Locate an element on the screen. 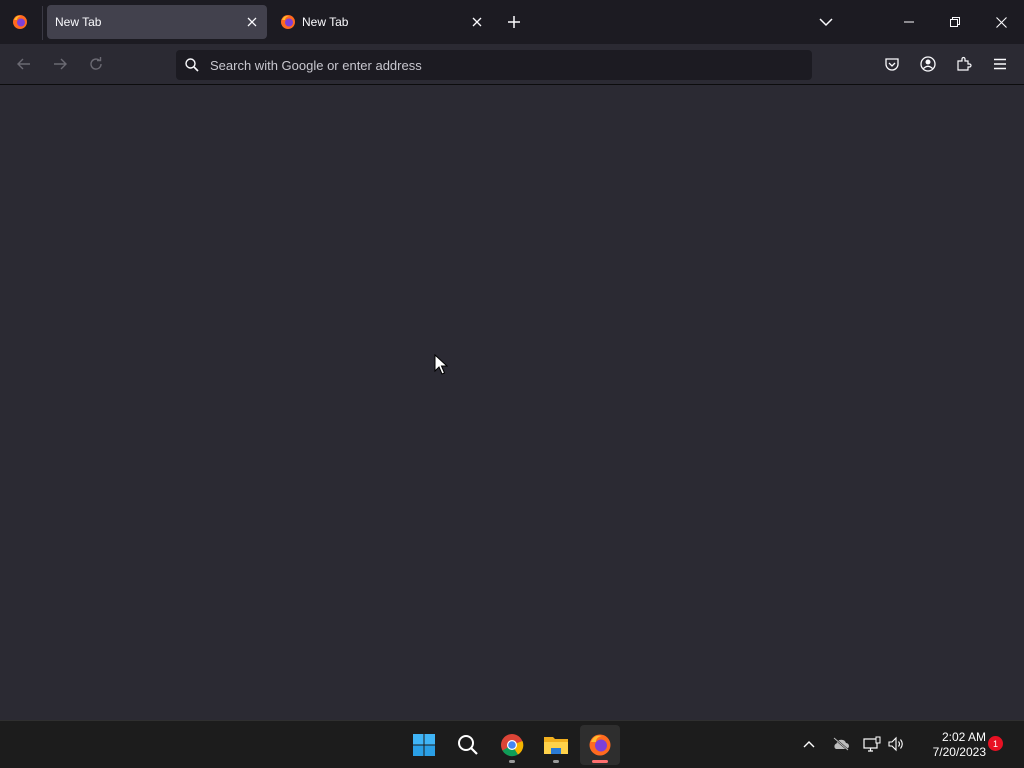  menu-icon is located at coordinates (1000, 64).